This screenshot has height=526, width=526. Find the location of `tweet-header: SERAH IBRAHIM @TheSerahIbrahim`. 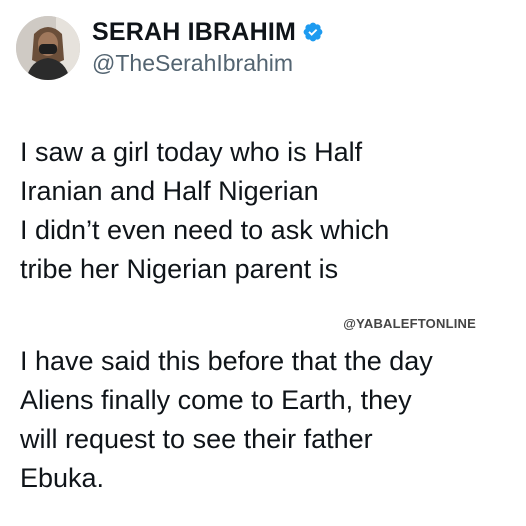

tweet-header: SERAH IBRAHIM @TheSerahIbrahim is located at coordinates (170, 48).